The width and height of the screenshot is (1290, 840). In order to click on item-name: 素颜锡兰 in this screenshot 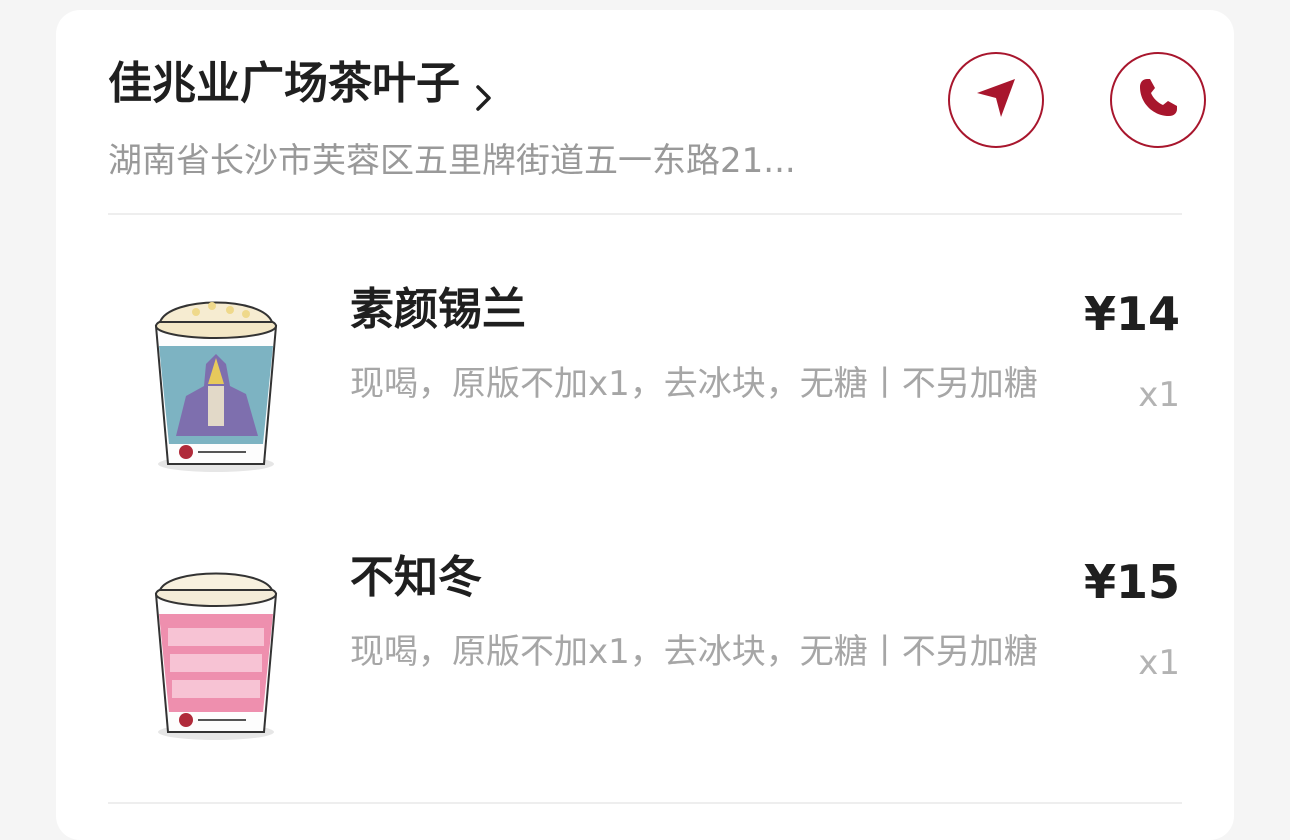, I will do `click(438, 309)`.